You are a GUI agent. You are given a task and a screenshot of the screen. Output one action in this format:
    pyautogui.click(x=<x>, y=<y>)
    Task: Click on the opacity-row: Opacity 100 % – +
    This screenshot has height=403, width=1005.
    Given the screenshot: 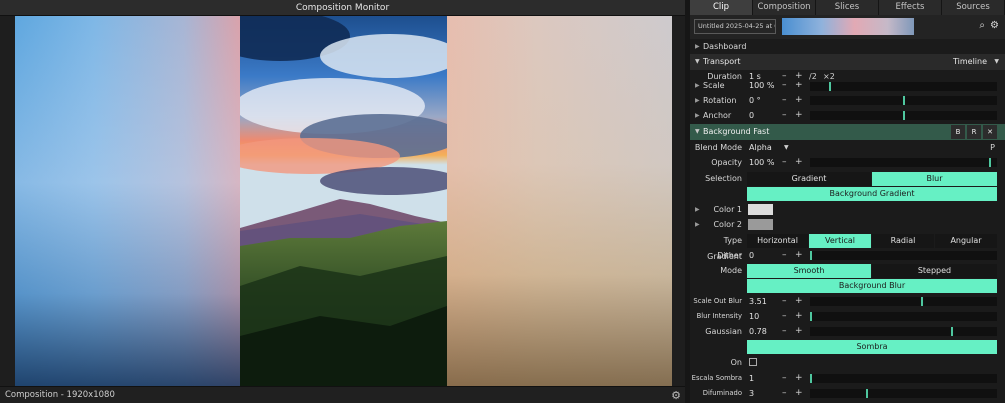 What is the action you would take?
    pyautogui.click(x=847, y=163)
    